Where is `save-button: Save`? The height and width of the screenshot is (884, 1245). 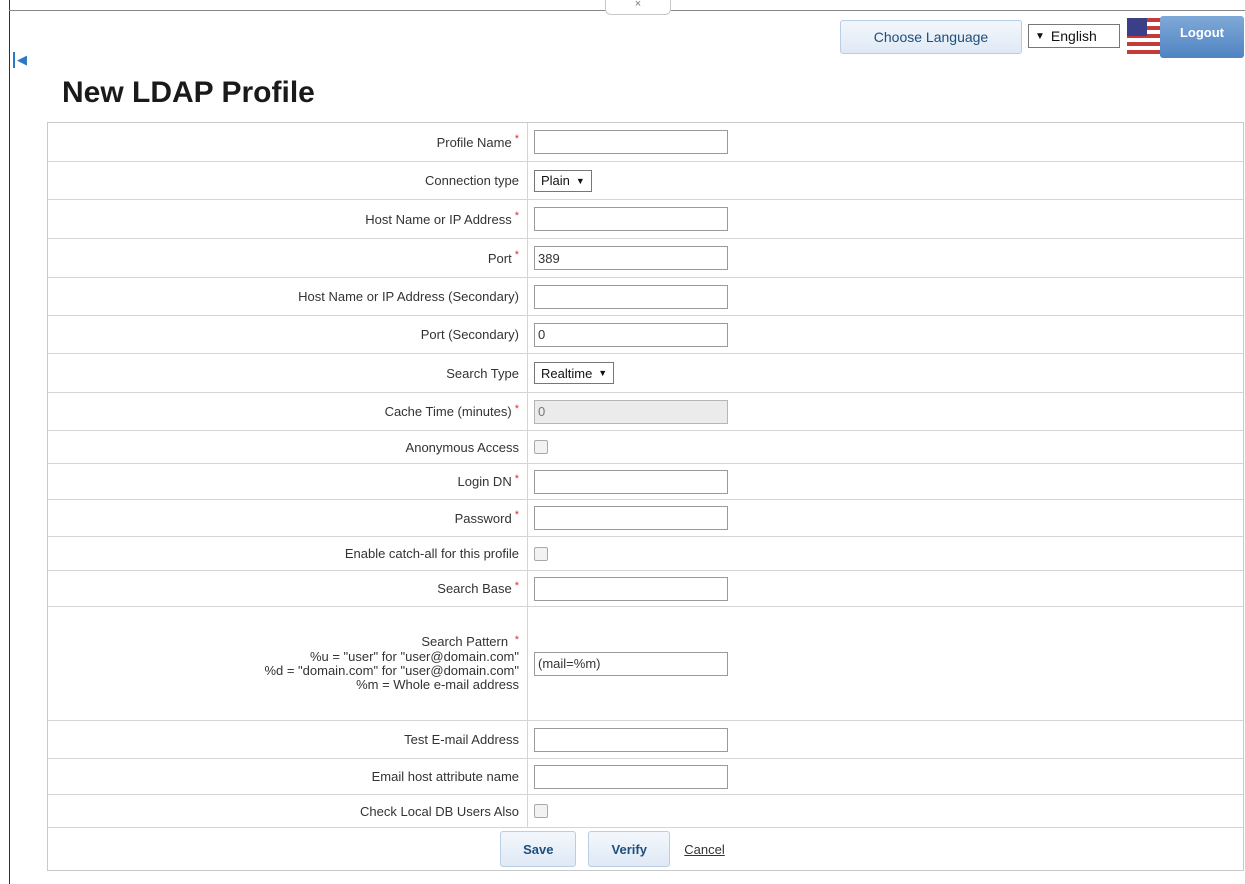 save-button: Save is located at coordinates (538, 849).